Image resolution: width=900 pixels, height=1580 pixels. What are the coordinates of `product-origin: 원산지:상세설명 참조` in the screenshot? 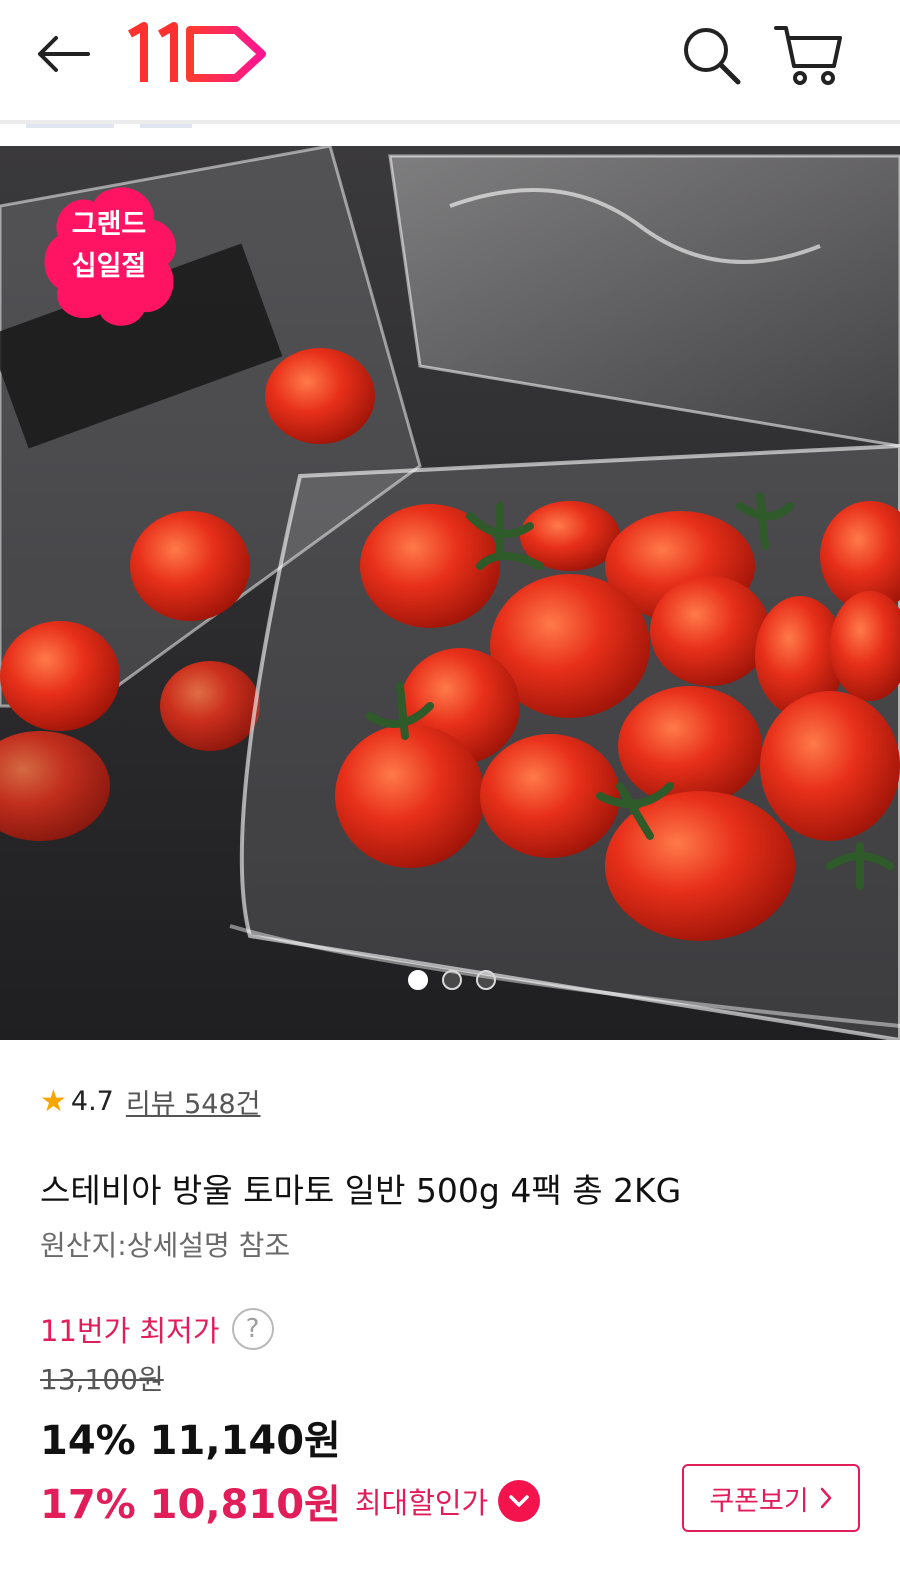 It's located at (165, 1245).